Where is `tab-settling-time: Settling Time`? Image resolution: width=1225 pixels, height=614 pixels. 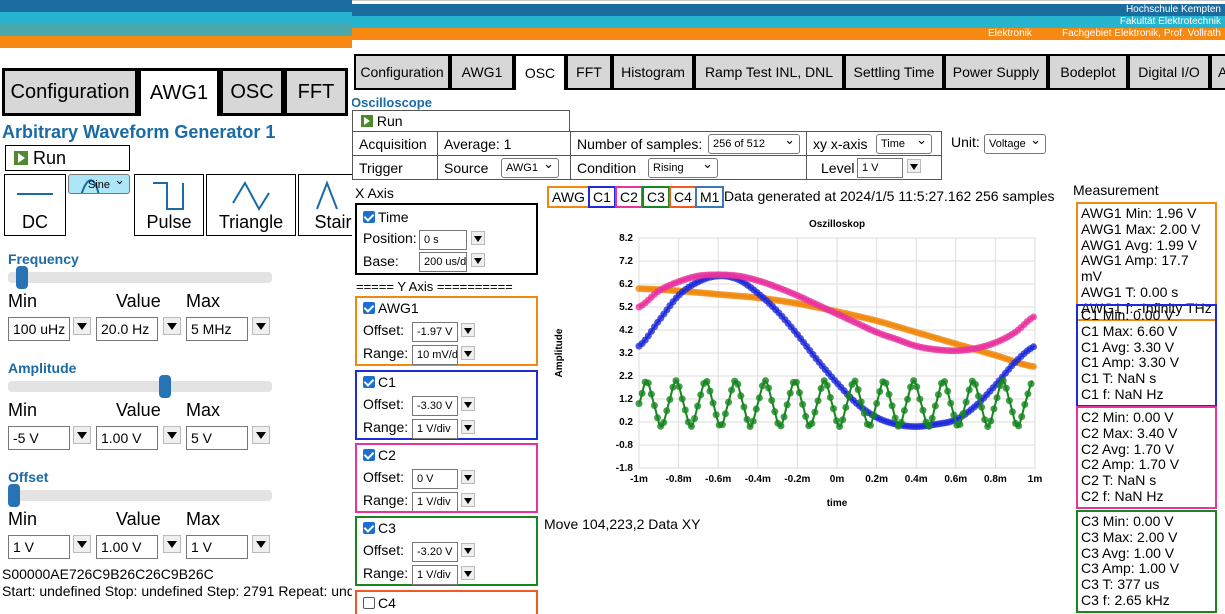 tab-settling-time: Settling Time is located at coordinates (894, 72).